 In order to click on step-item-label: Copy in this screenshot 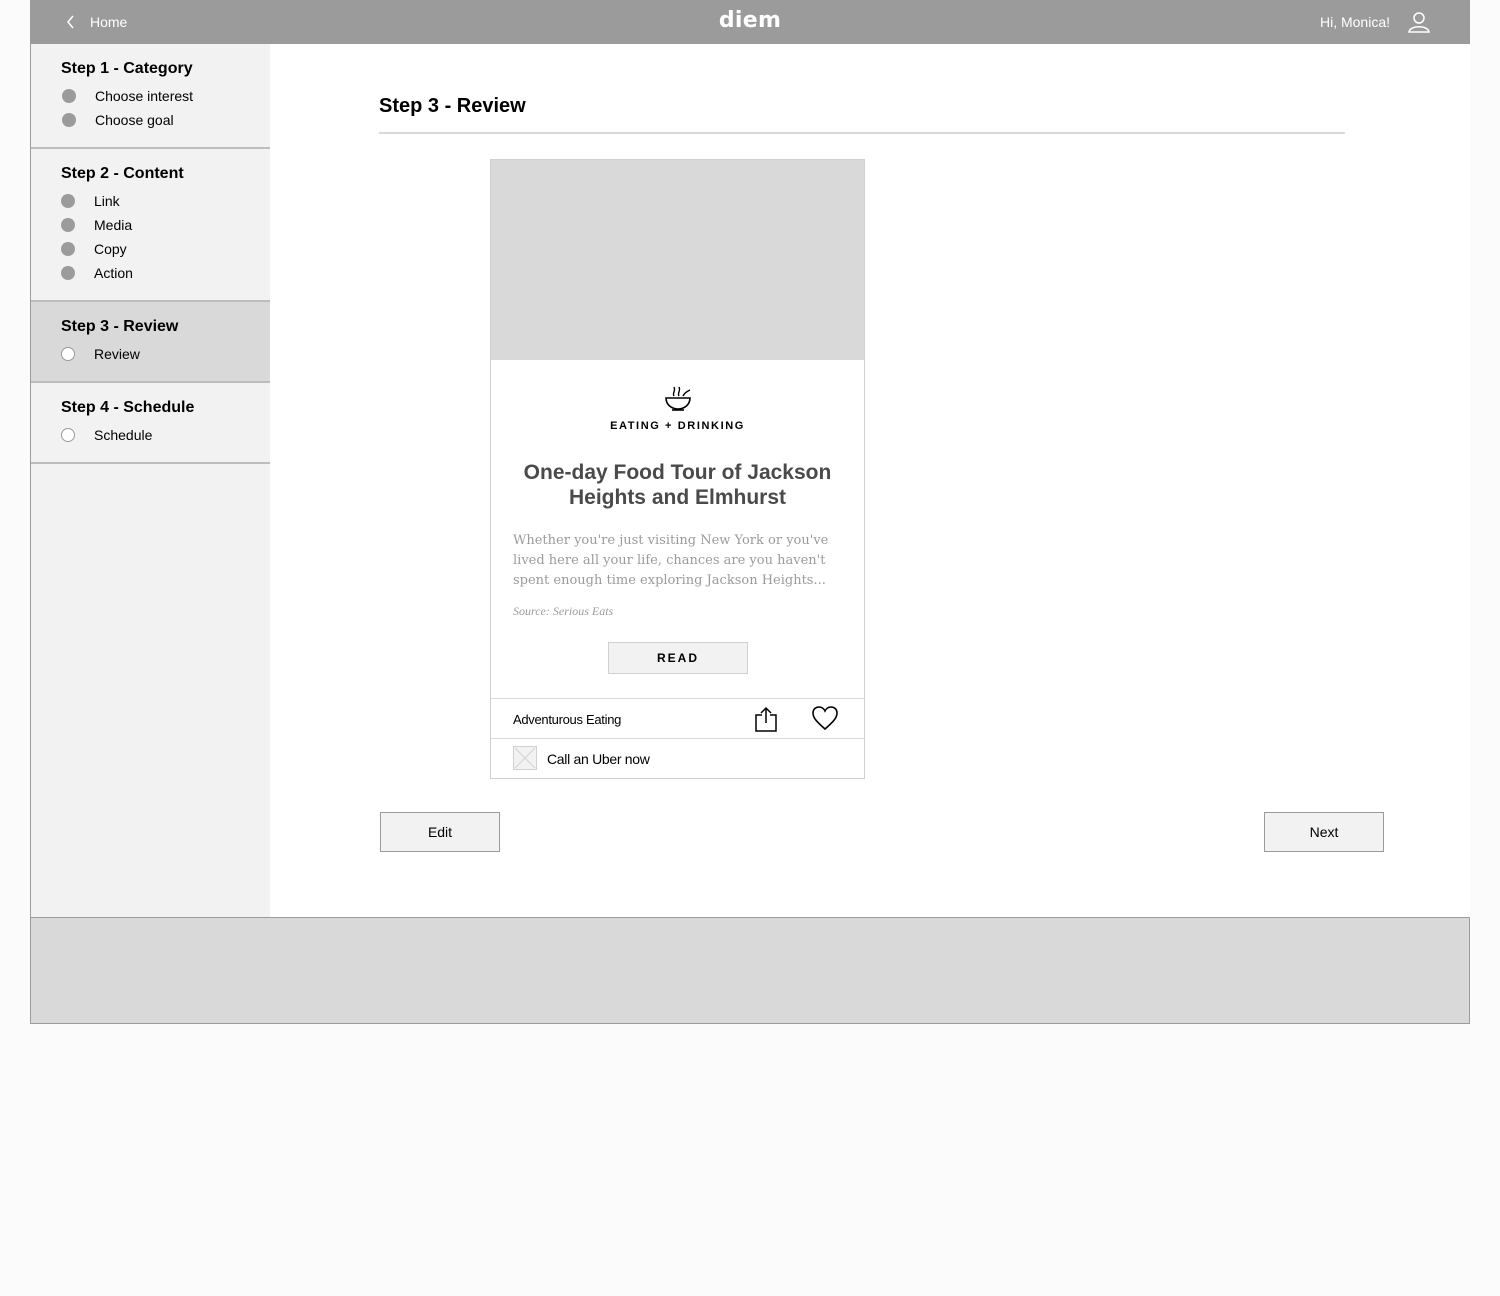, I will do `click(110, 249)`.